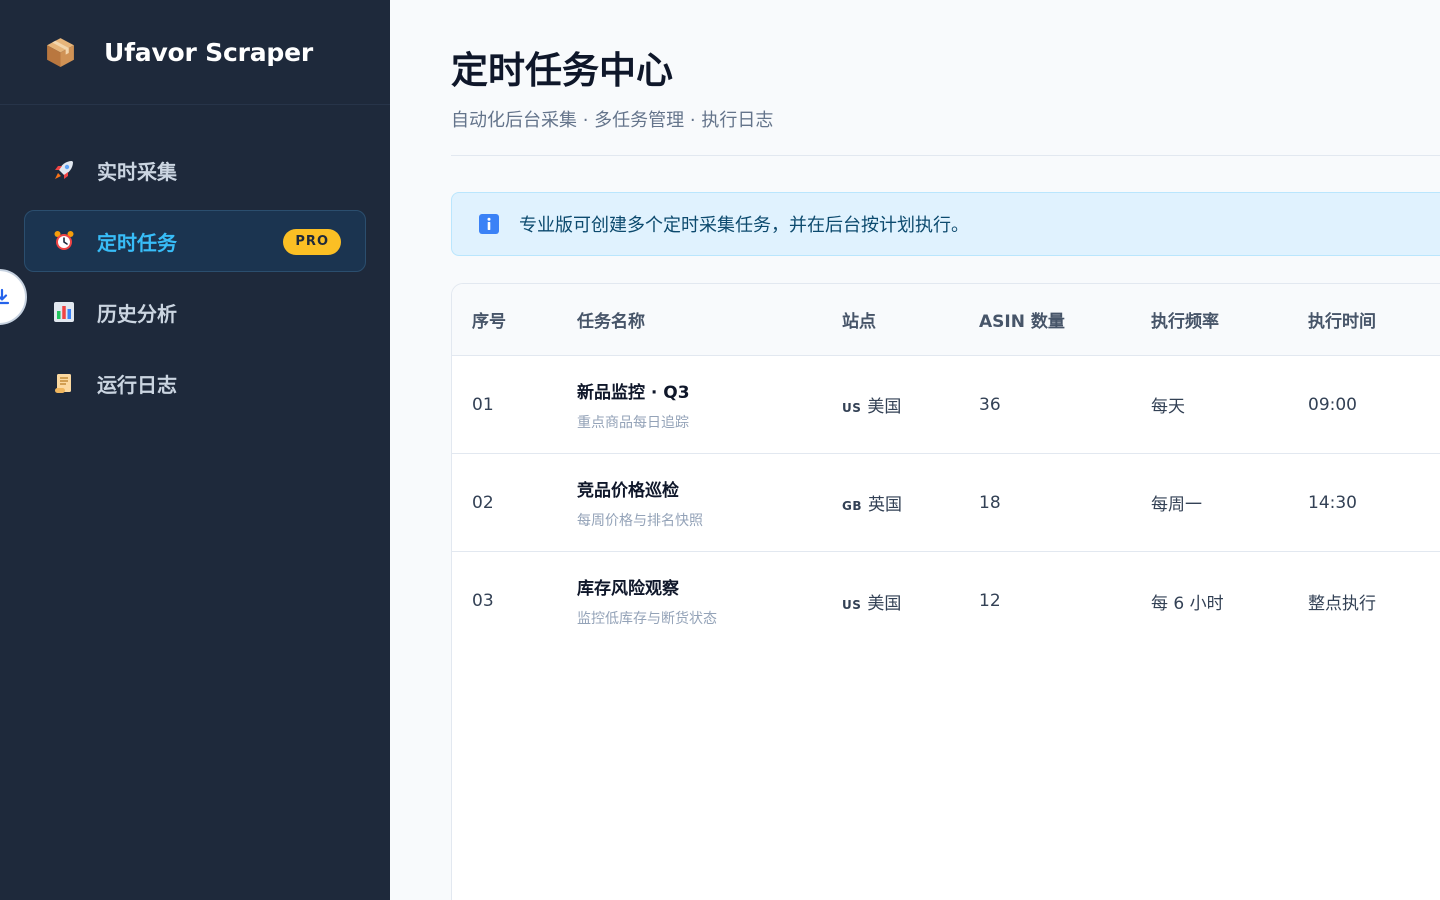 The image size is (1440, 900). What do you see at coordinates (312, 242) in the screenshot?
I see `pro-badge: PRO` at bounding box center [312, 242].